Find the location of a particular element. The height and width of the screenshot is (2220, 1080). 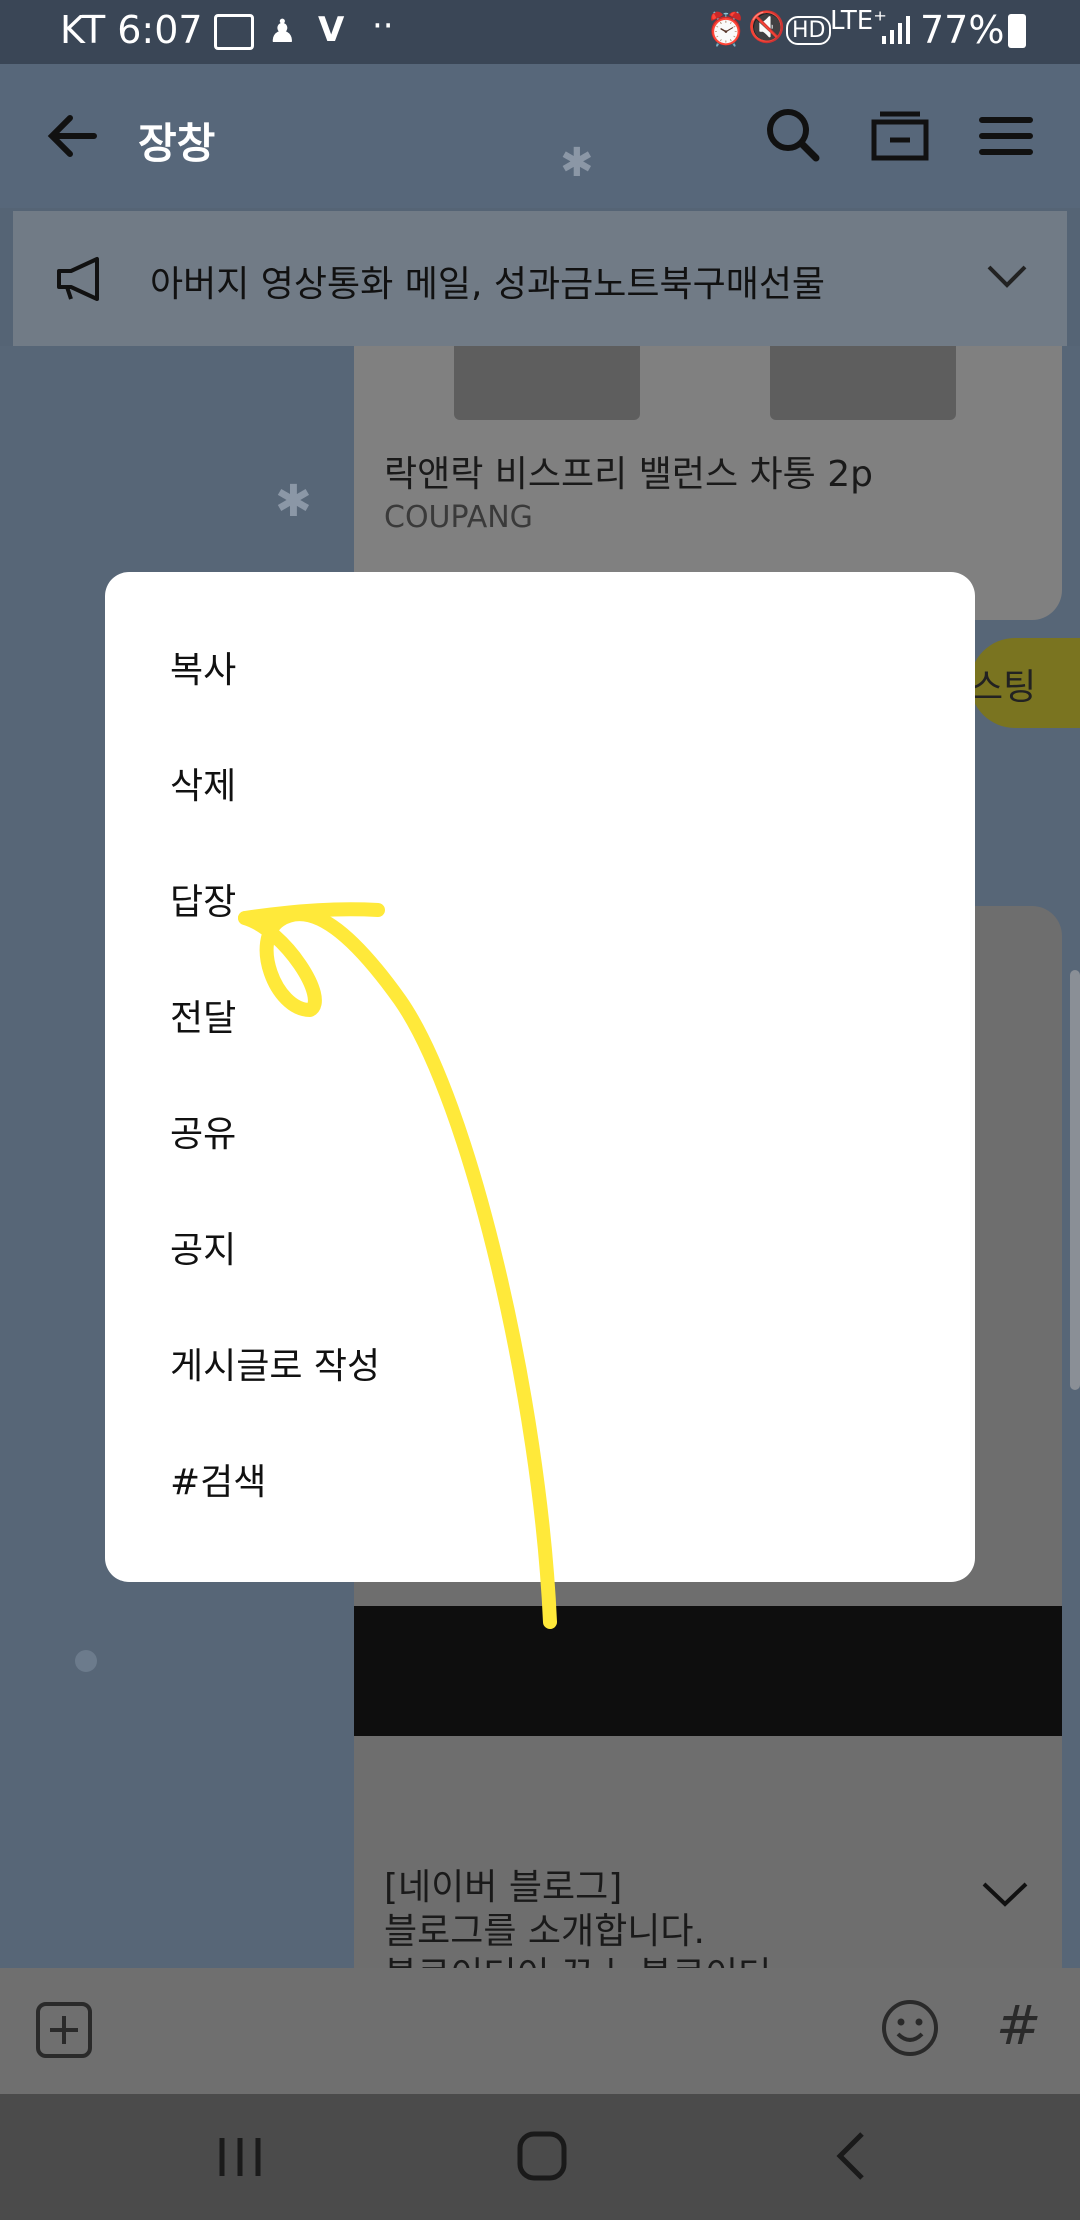

hashtag-search-button: # is located at coordinates (1018, 2025).